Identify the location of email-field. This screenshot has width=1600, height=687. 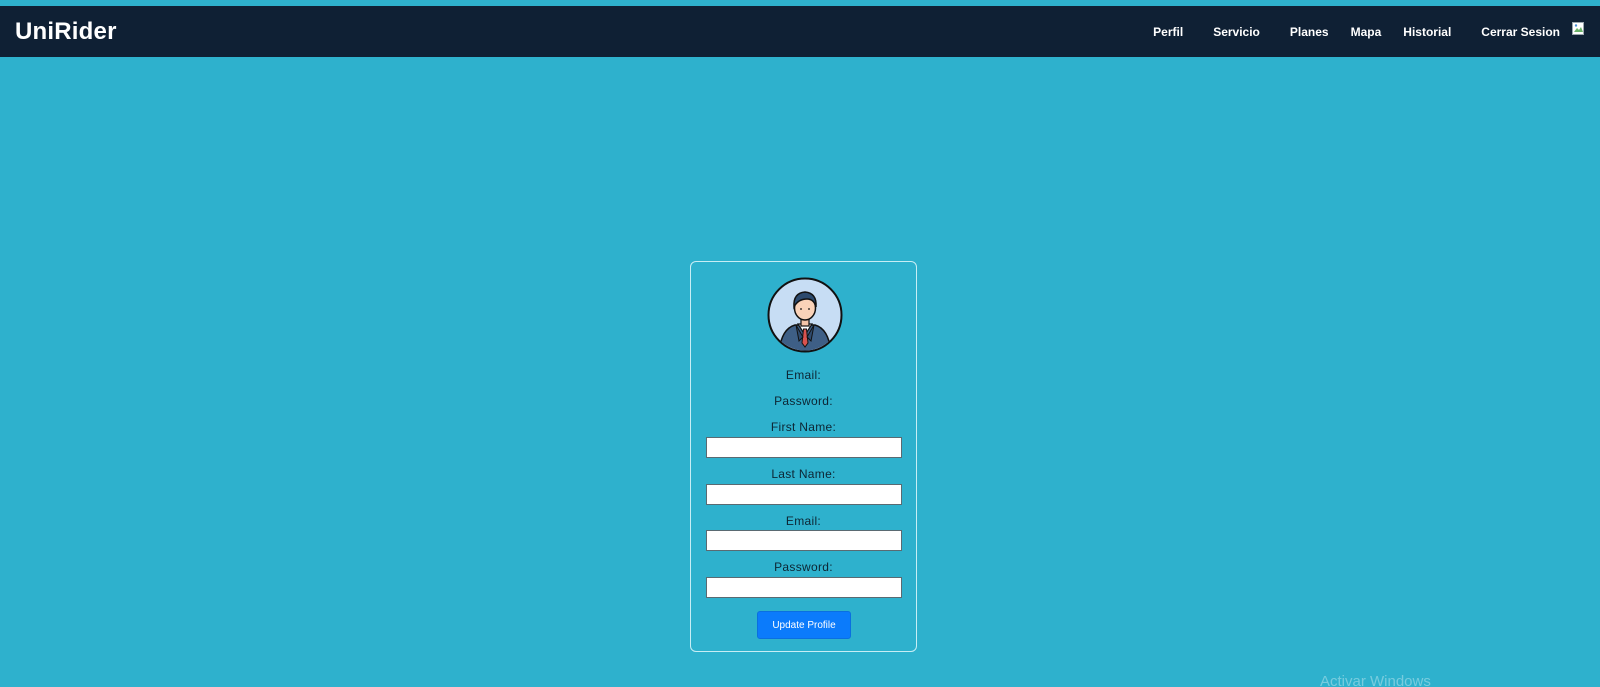
(804, 540).